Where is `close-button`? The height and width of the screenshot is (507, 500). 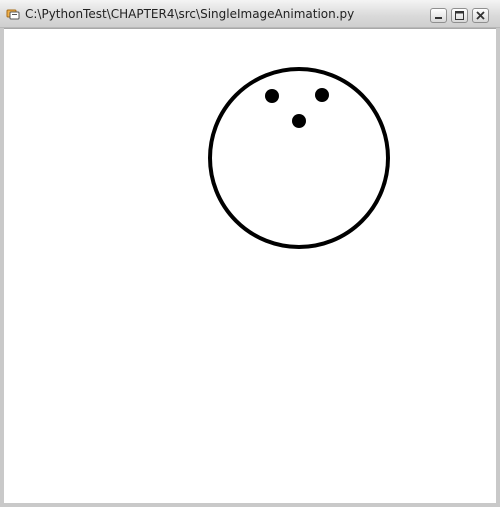
close-button is located at coordinates (480, 15).